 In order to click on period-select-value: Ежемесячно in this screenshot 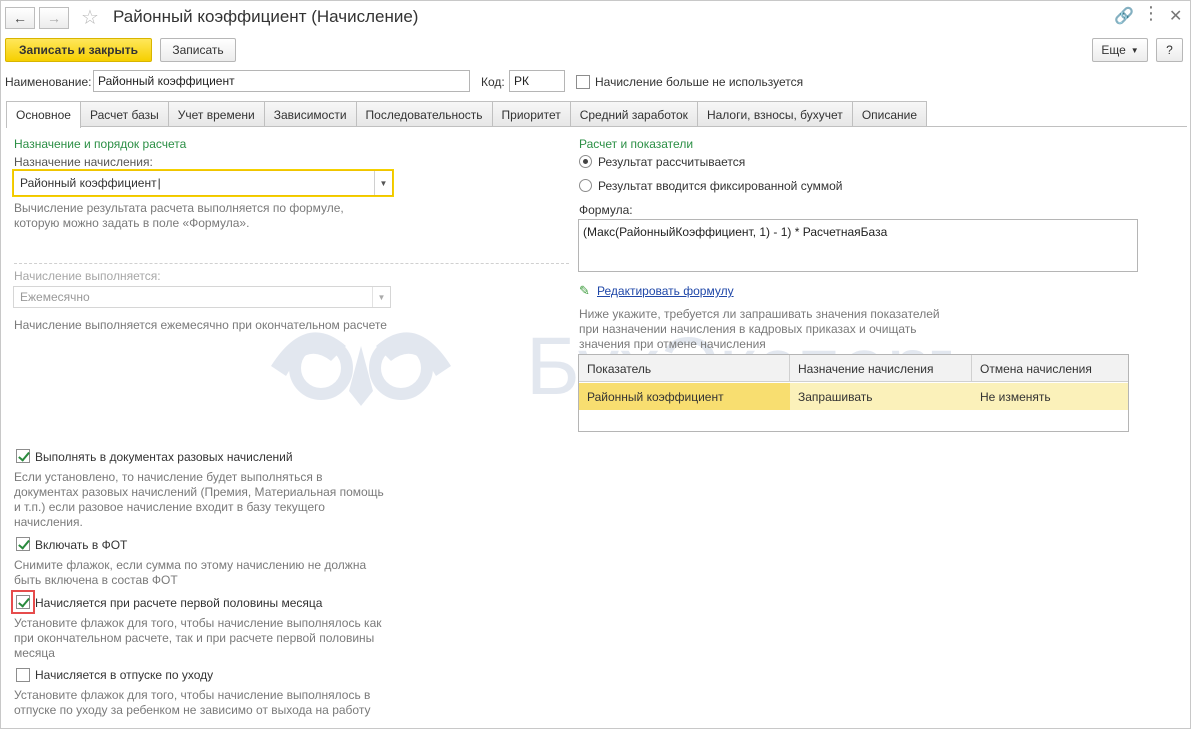, I will do `click(55, 297)`.